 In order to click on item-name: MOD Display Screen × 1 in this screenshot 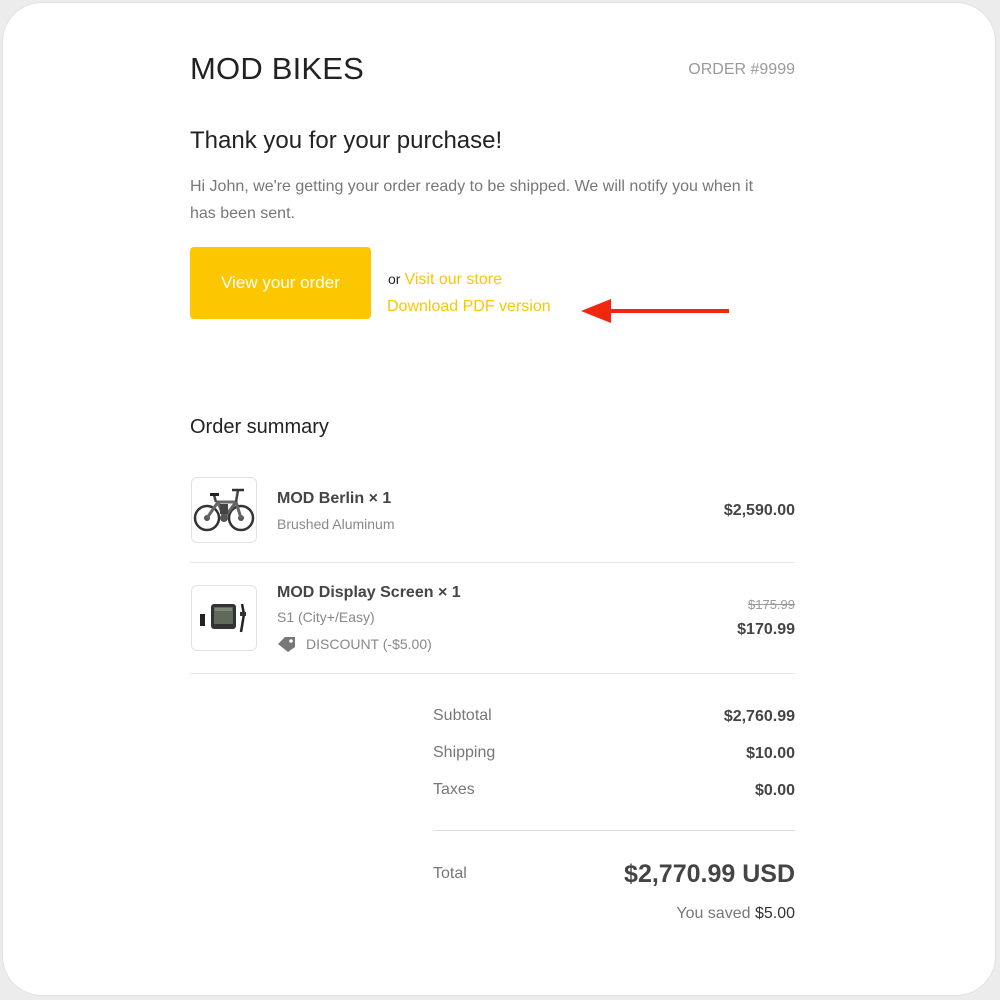, I will do `click(369, 592)`.